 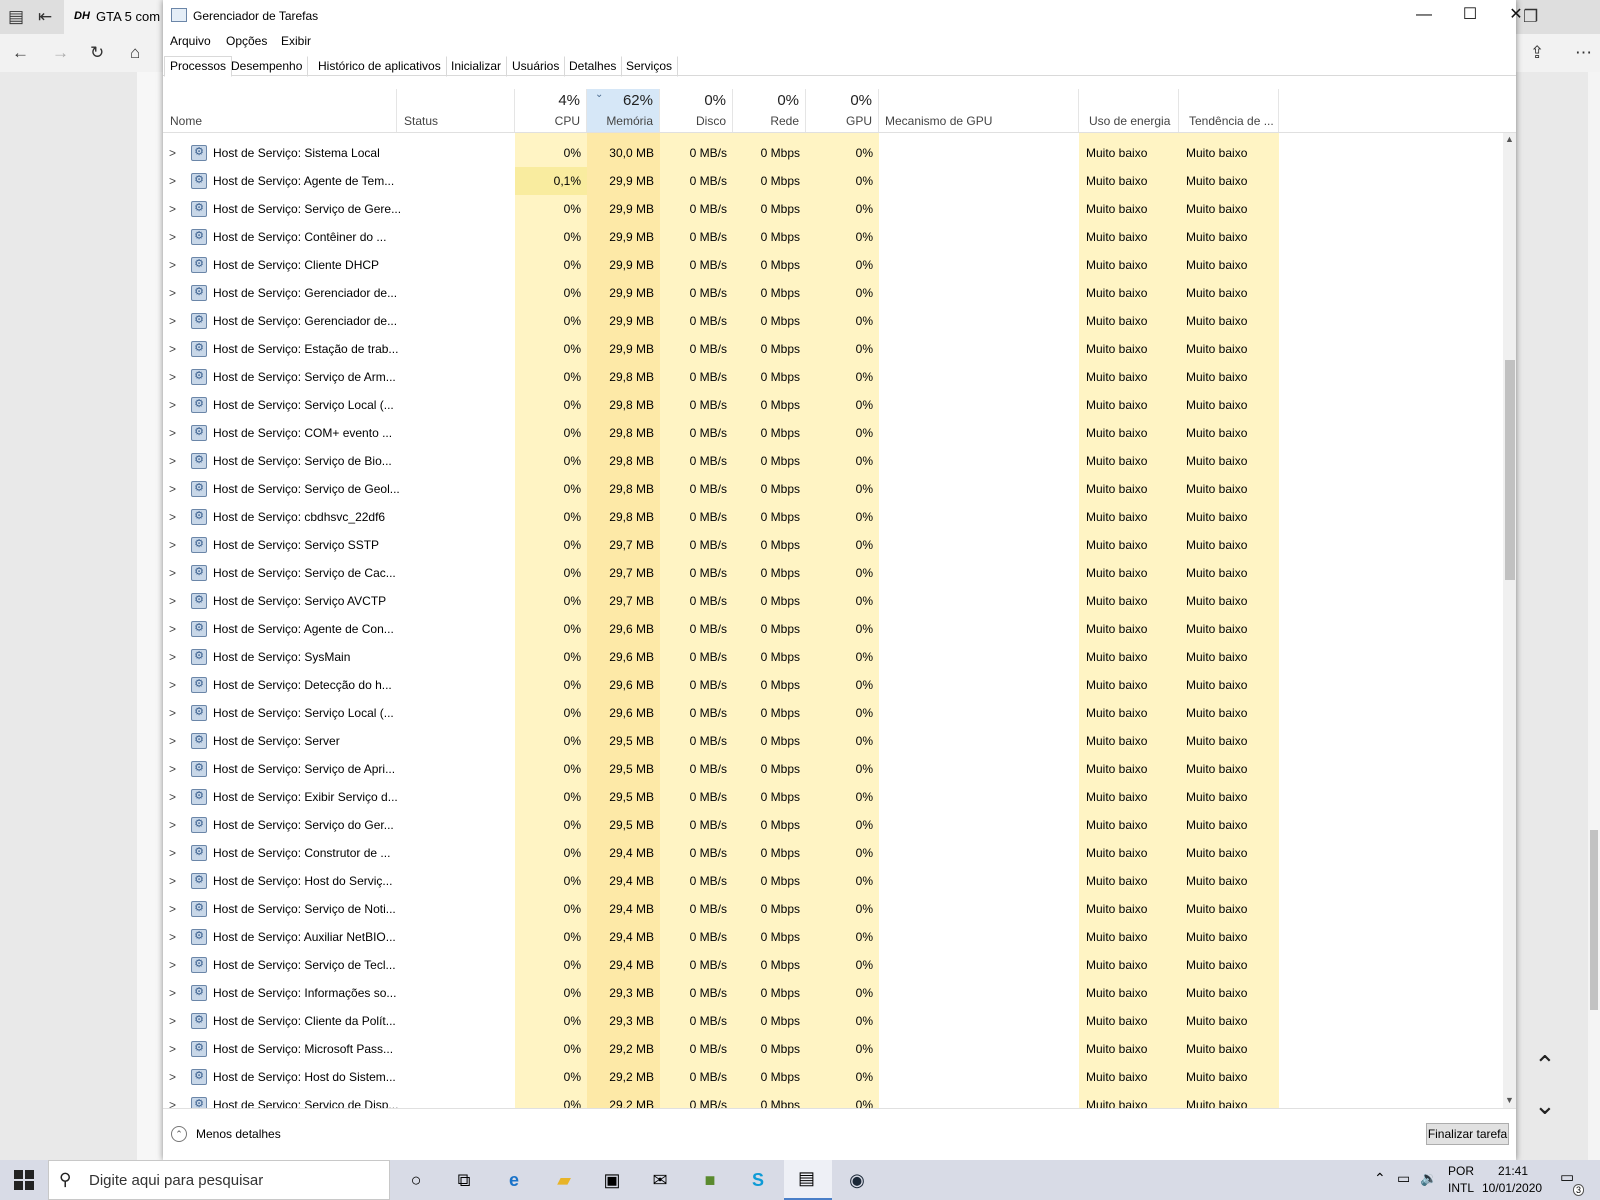 I want to click on task-manager-taskbar-button: ▤, so click(x=808, y=1180).